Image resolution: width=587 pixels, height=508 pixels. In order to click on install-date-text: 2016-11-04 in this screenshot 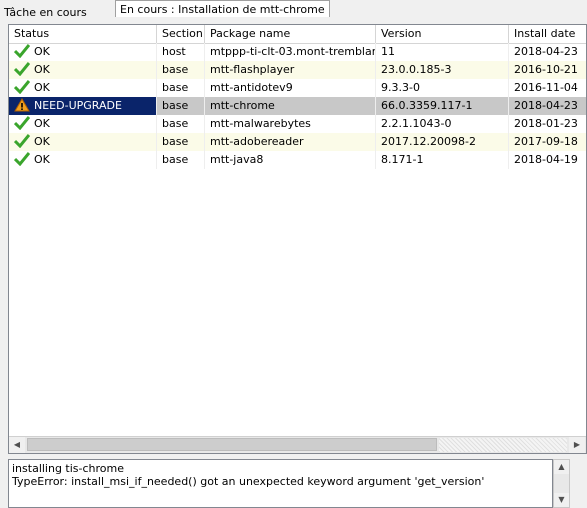, I will do `click(546, 87)`.